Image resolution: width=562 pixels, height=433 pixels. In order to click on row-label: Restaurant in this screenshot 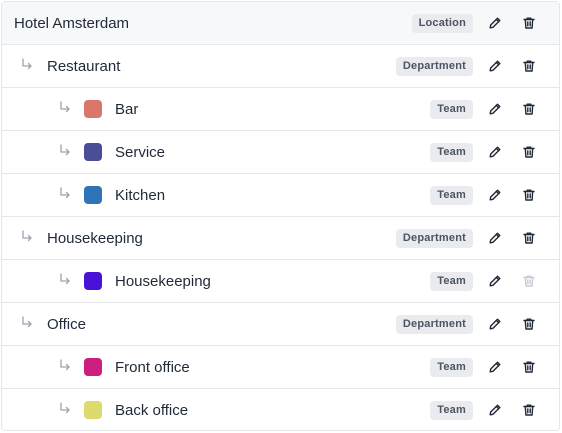, I will do `click(84, 66)`.